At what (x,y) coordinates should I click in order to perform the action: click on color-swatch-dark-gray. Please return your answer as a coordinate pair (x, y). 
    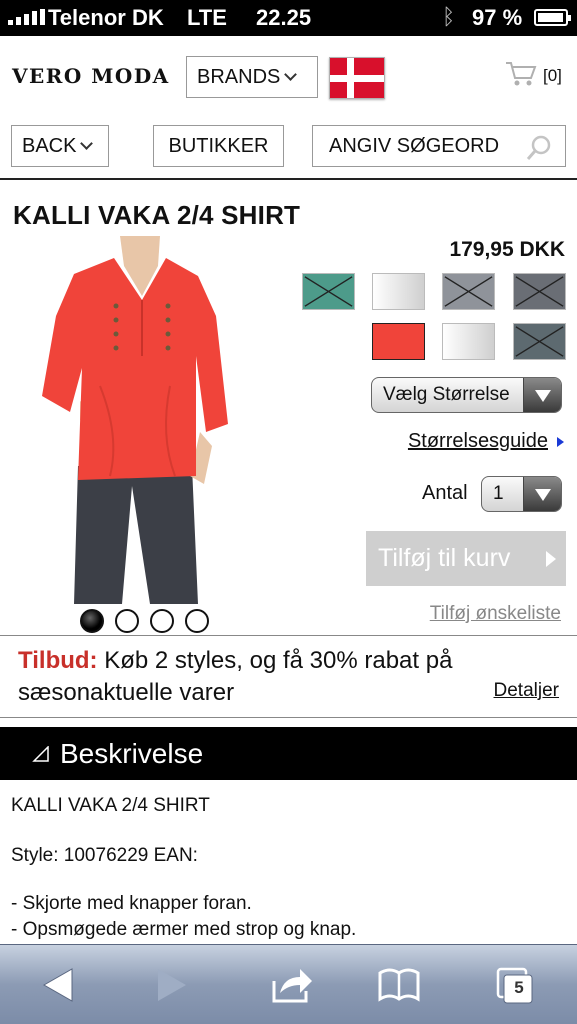
    Looking at the image, I should click on (539, 291).